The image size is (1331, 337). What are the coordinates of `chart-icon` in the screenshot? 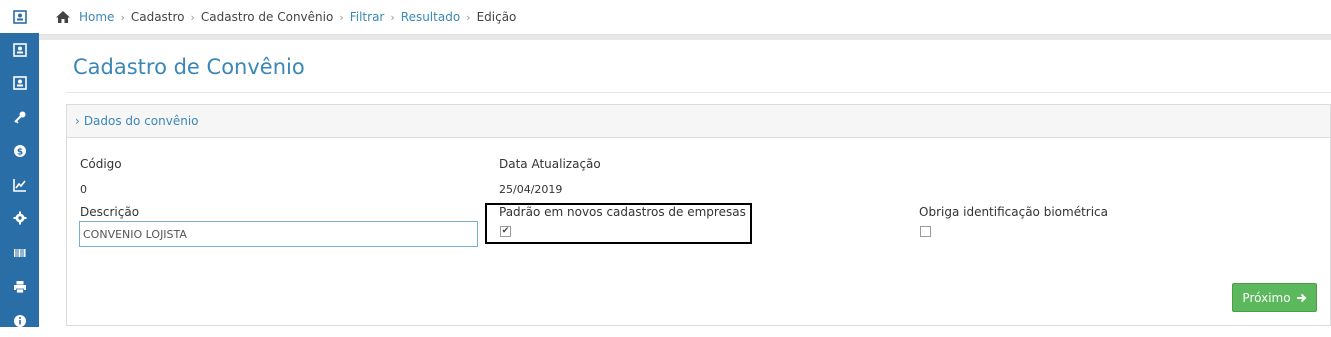 It's located at (19, 185).